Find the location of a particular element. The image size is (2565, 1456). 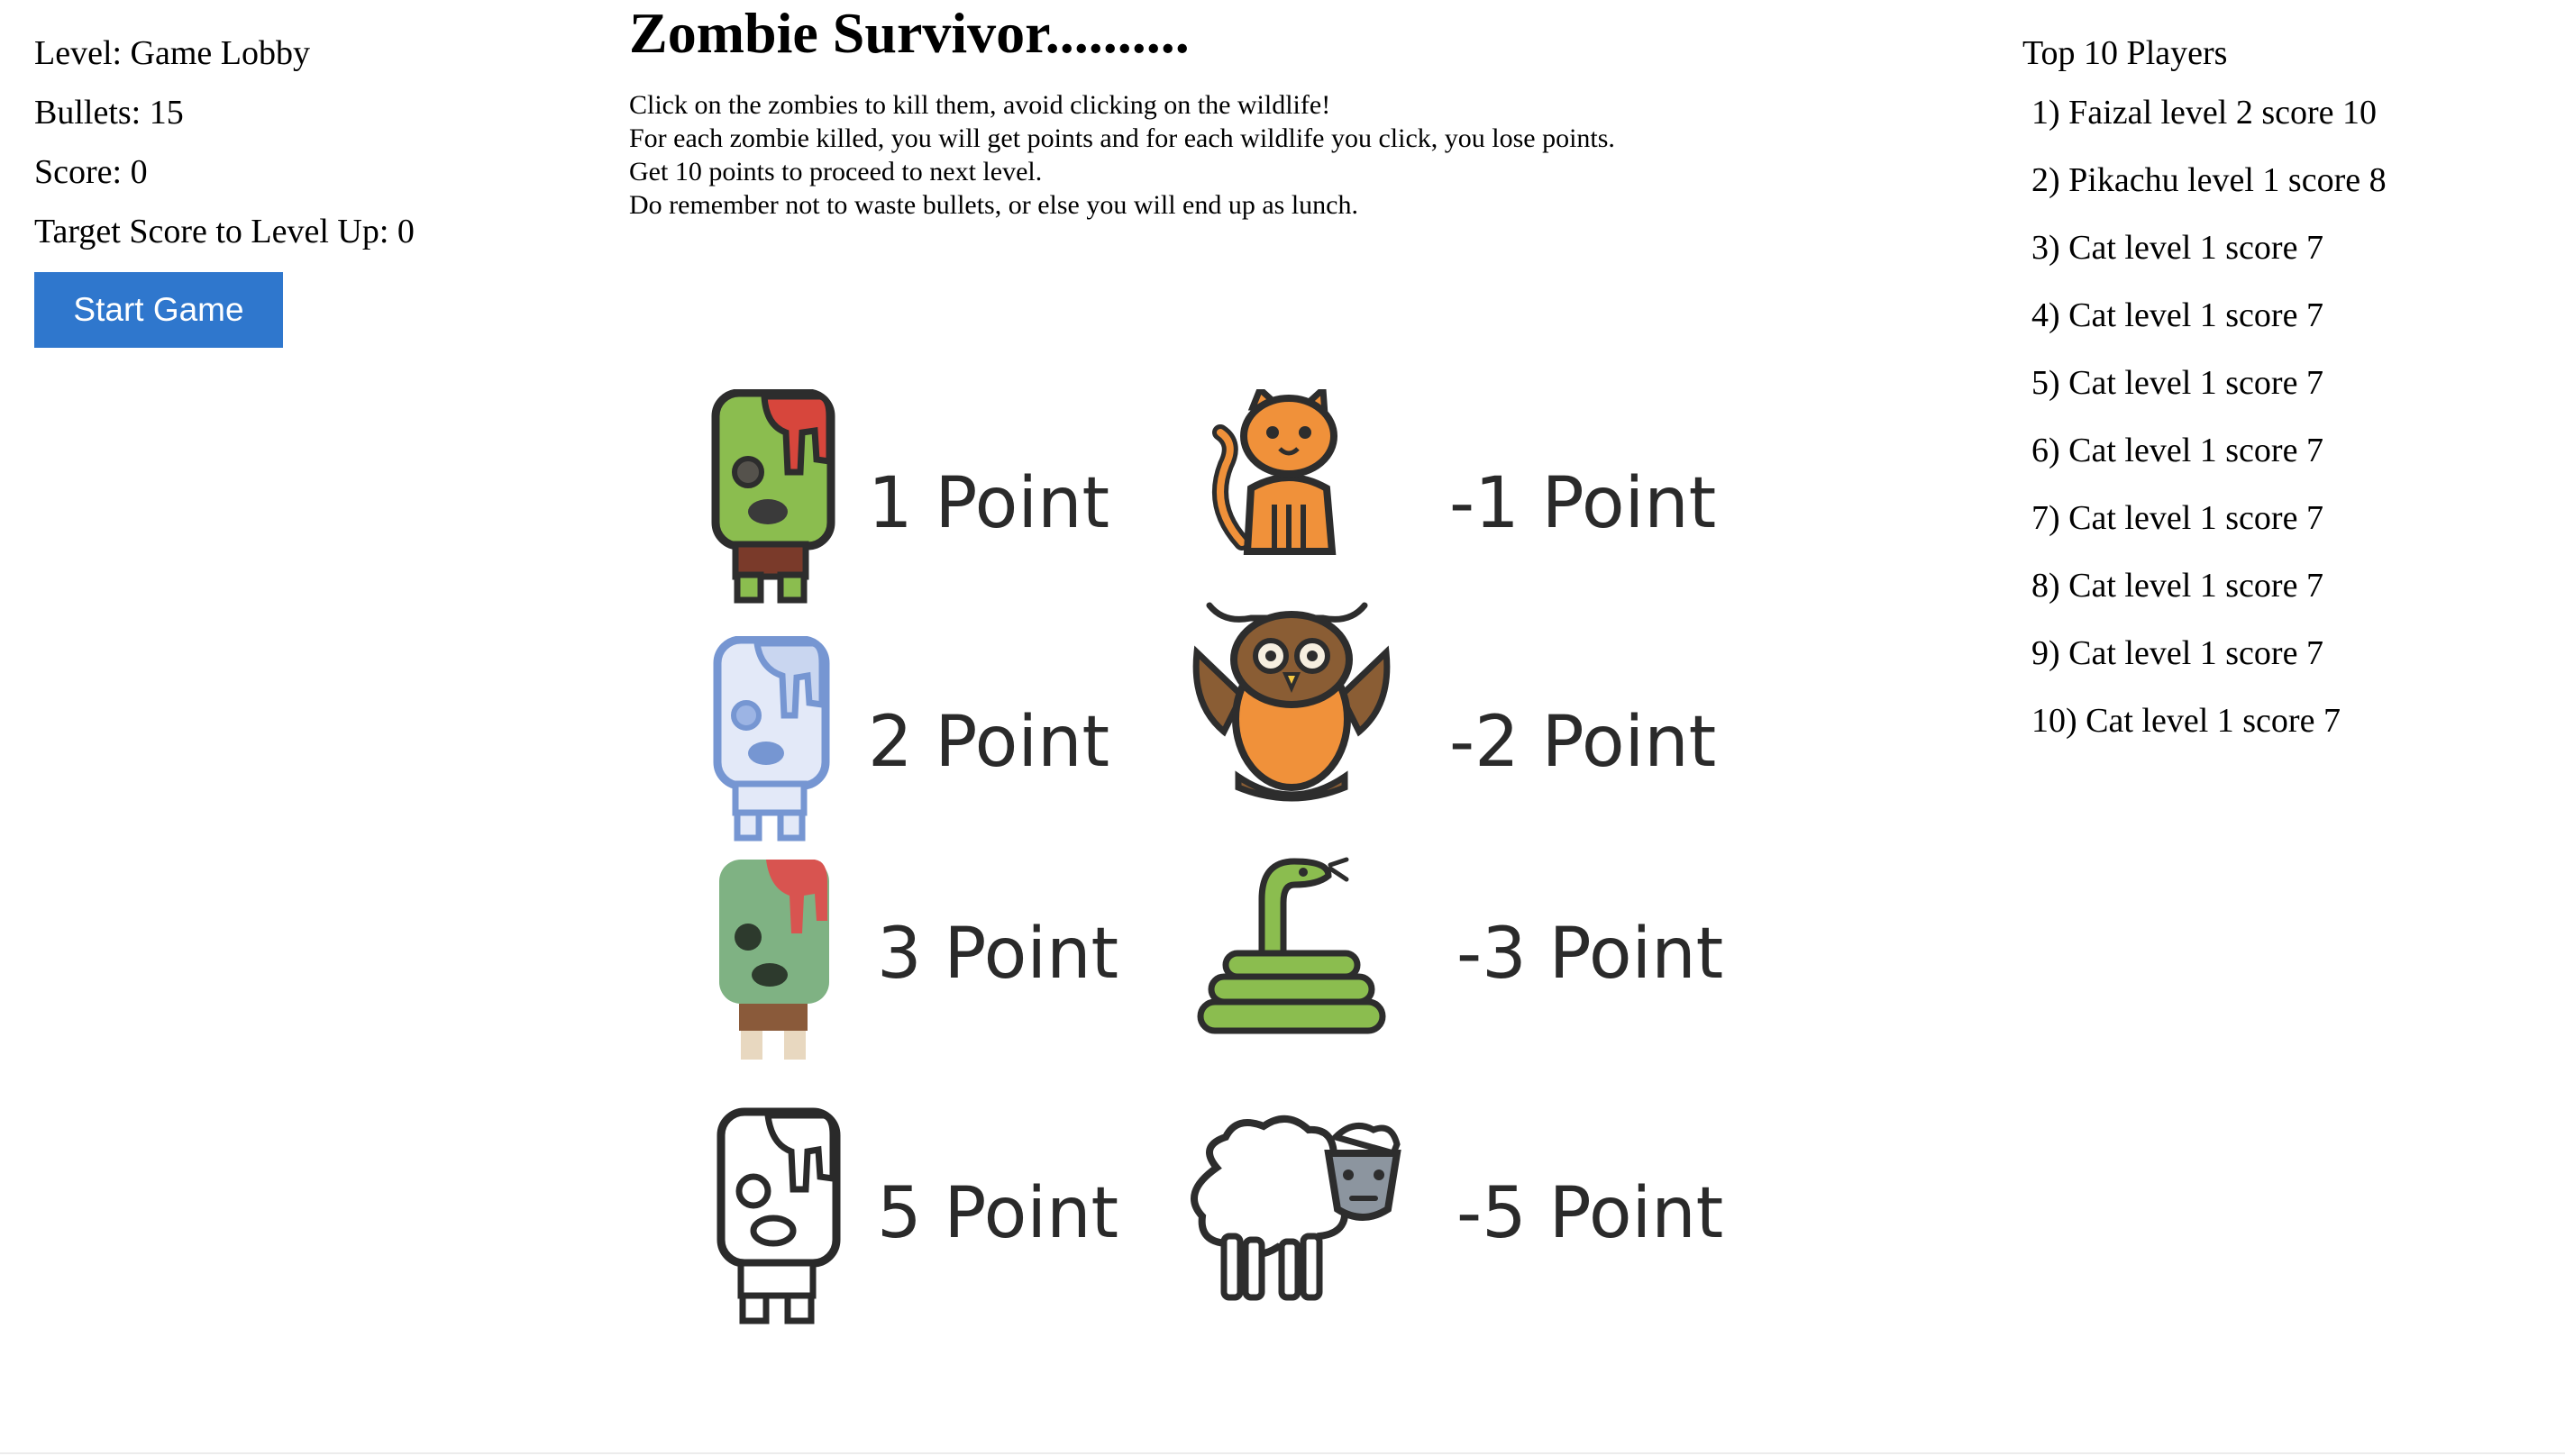

leaderboard-entry: 3) Cat level 1 score 7 is located at coordinates (2177, 248).